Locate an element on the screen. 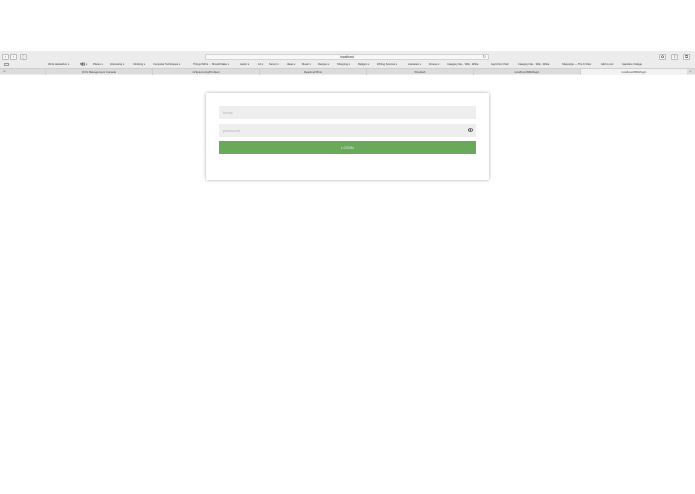 Image resolution: width=695 pixels, height=494 pixels. bookmark-item: Austin ▾ is located at coordinates (244, 64).